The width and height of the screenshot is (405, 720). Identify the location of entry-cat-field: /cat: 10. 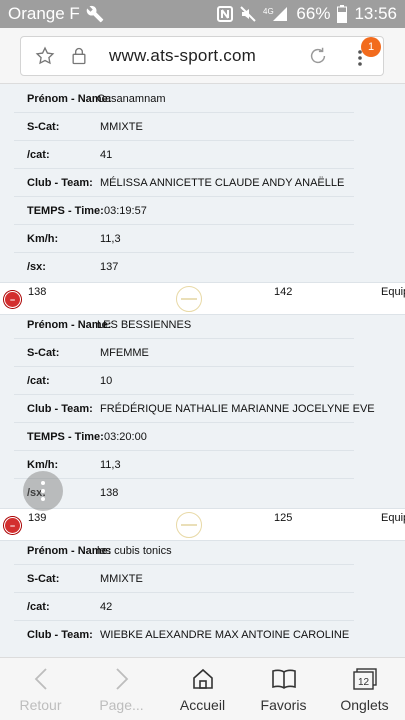
(70, 381).